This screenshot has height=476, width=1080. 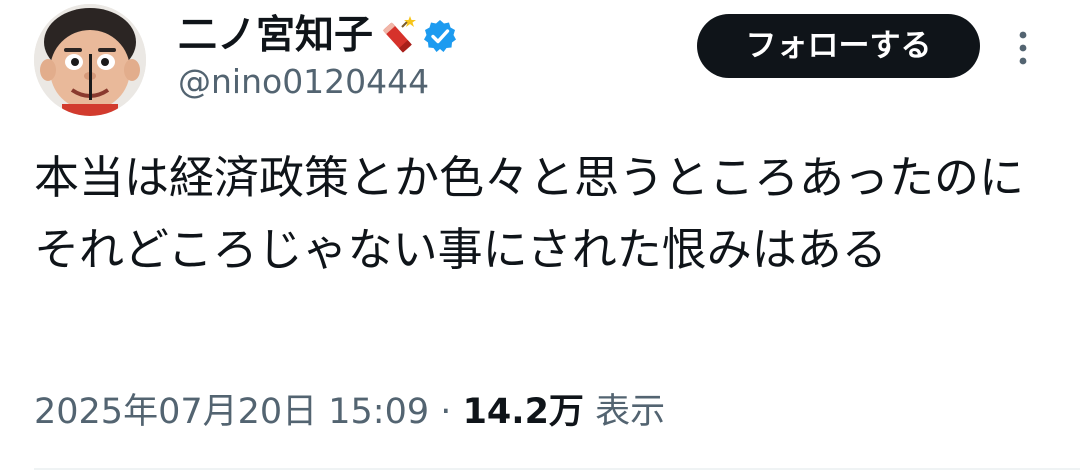 I want to click on display-name-row: 二ノ宮知子, so click(x=317, y=36).